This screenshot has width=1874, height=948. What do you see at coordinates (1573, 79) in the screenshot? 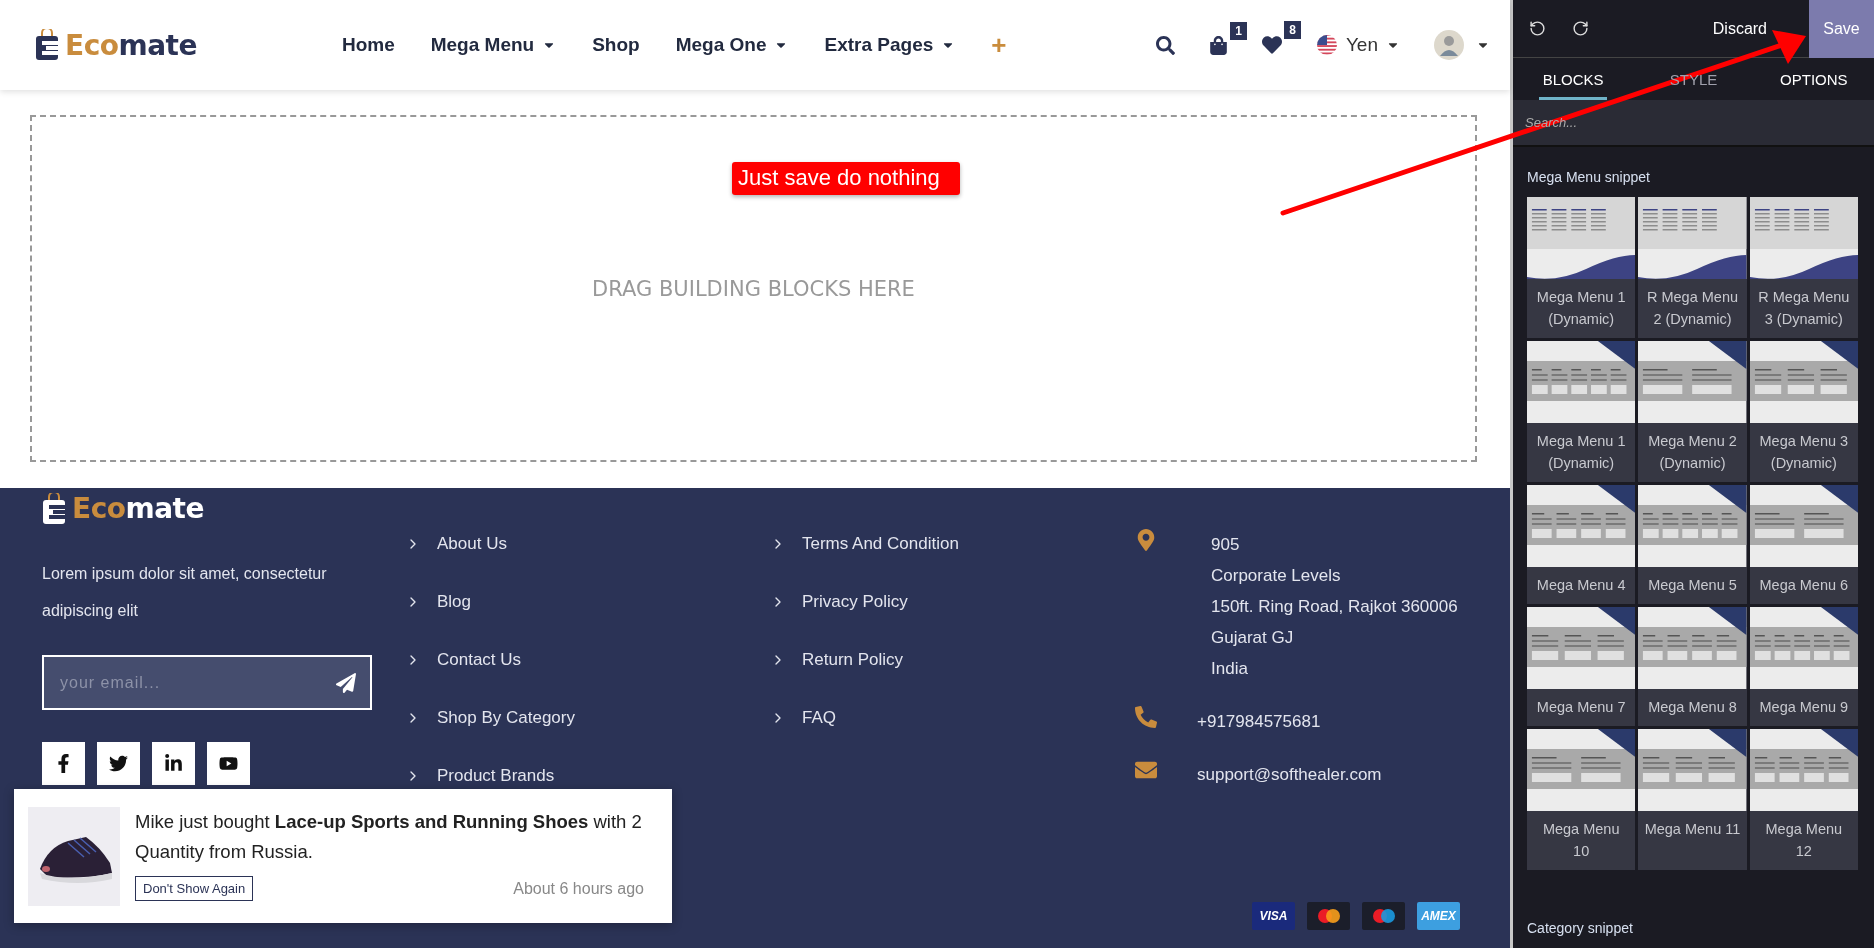
I see `panel-tab: BLOCKS` at bounding box center [1573, 79].